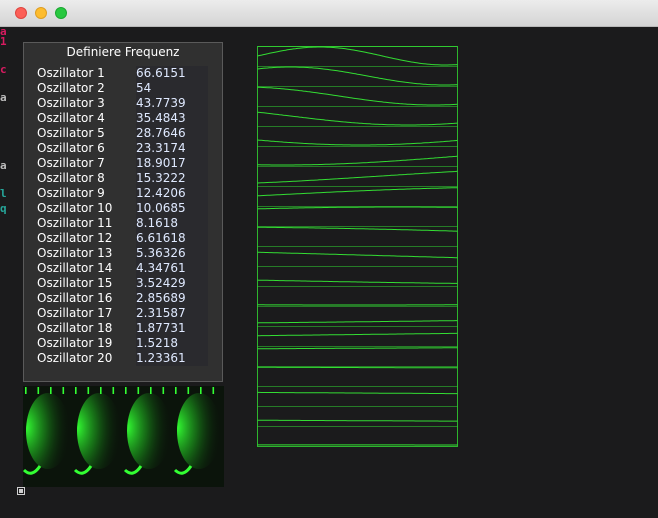  What do you see at coordinates (172, 283) in the screenshot?
I see `frequency-input: 3.52429` at bounding box center [172, 283].